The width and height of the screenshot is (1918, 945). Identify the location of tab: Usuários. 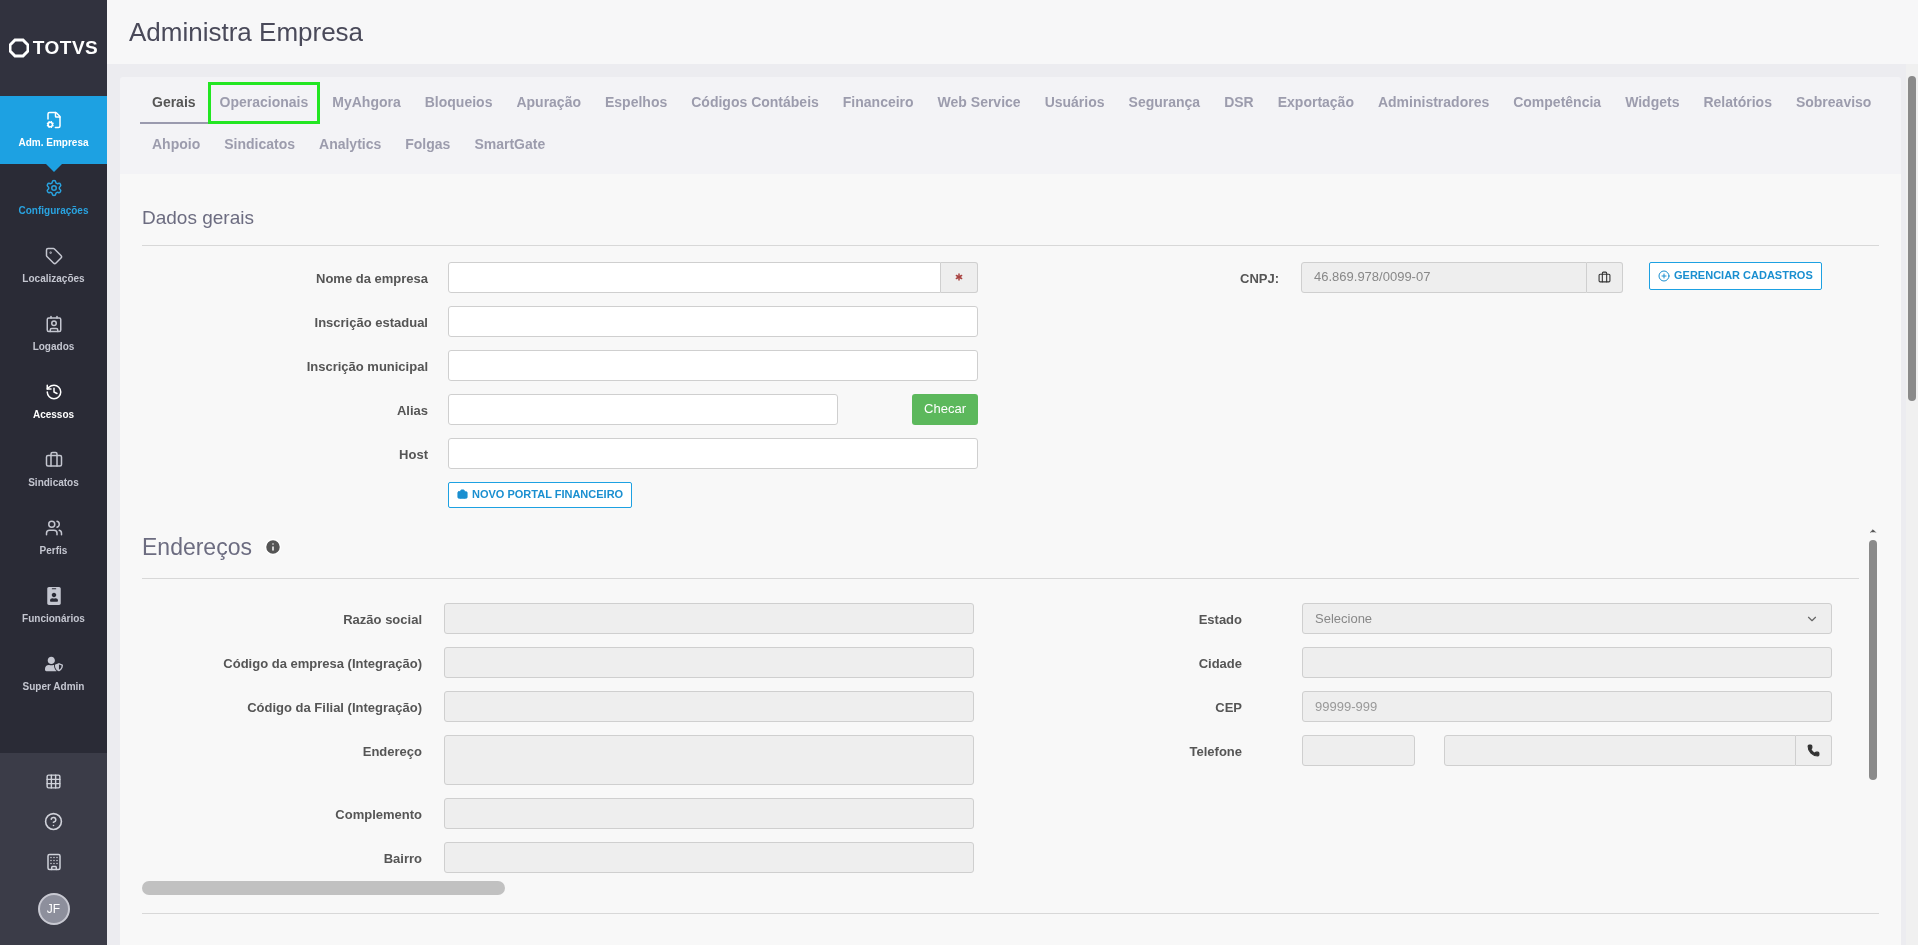
(1074, 103).